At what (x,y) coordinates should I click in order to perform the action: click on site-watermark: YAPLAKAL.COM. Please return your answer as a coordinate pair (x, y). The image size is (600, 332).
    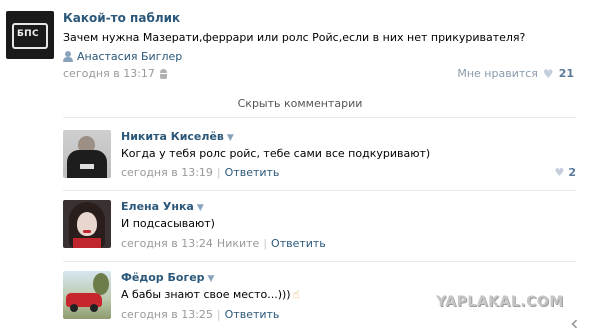
    Looking at the image, I should click on (500, 302).